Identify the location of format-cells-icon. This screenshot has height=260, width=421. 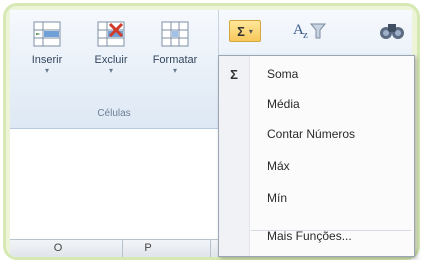
(175, 34).